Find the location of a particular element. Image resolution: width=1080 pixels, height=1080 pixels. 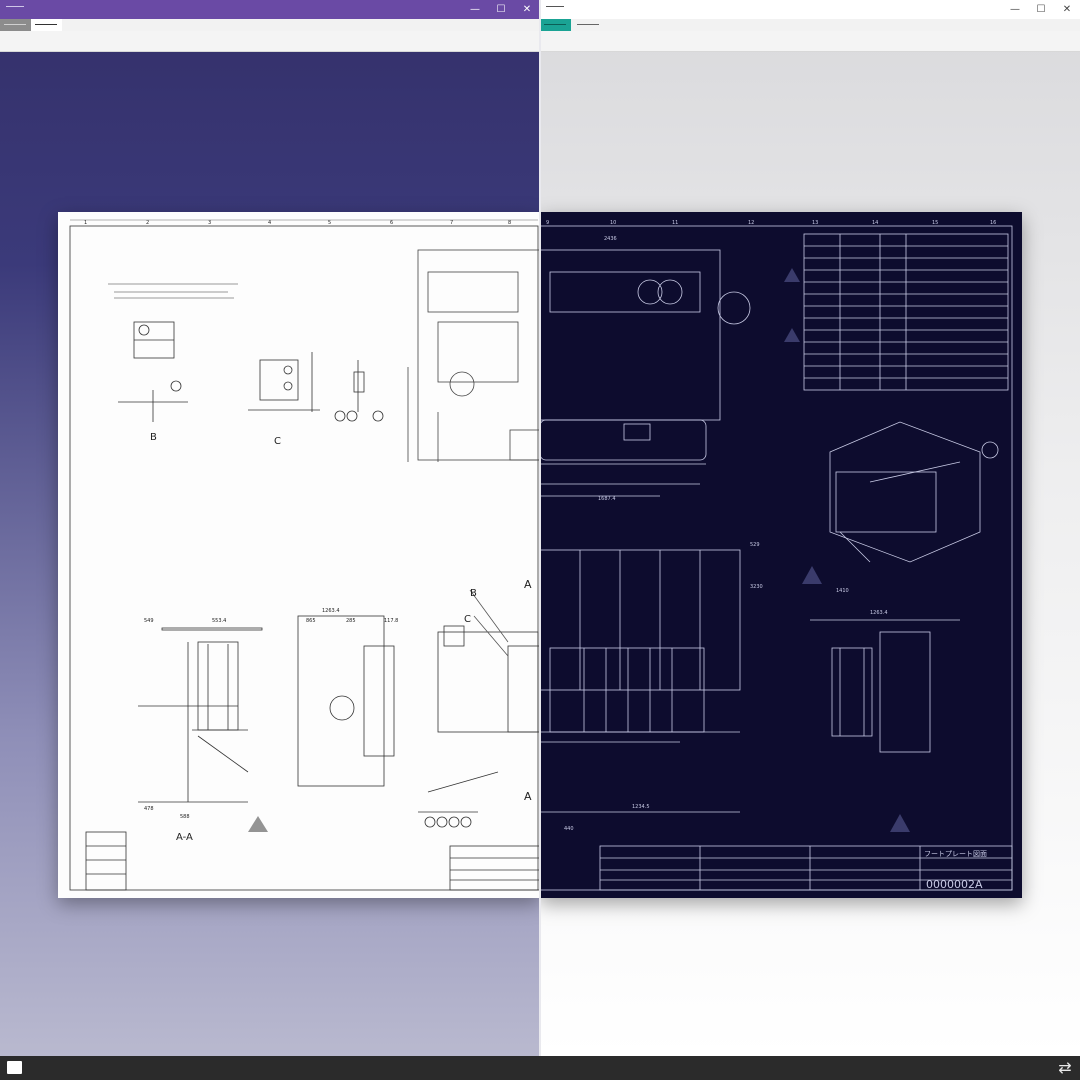

dim-3: 1263.4 is located at coordinates (331, 611).